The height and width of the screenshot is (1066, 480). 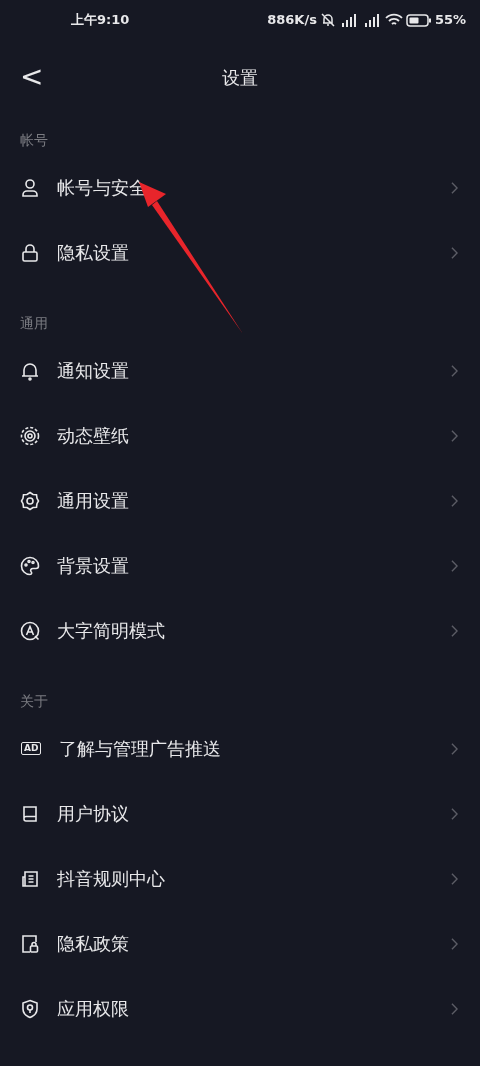 What do you see at coordinates (240, 1008) in the screenshot?
I see `settings-item: 应用权限` at bounding box center [240, 1008].